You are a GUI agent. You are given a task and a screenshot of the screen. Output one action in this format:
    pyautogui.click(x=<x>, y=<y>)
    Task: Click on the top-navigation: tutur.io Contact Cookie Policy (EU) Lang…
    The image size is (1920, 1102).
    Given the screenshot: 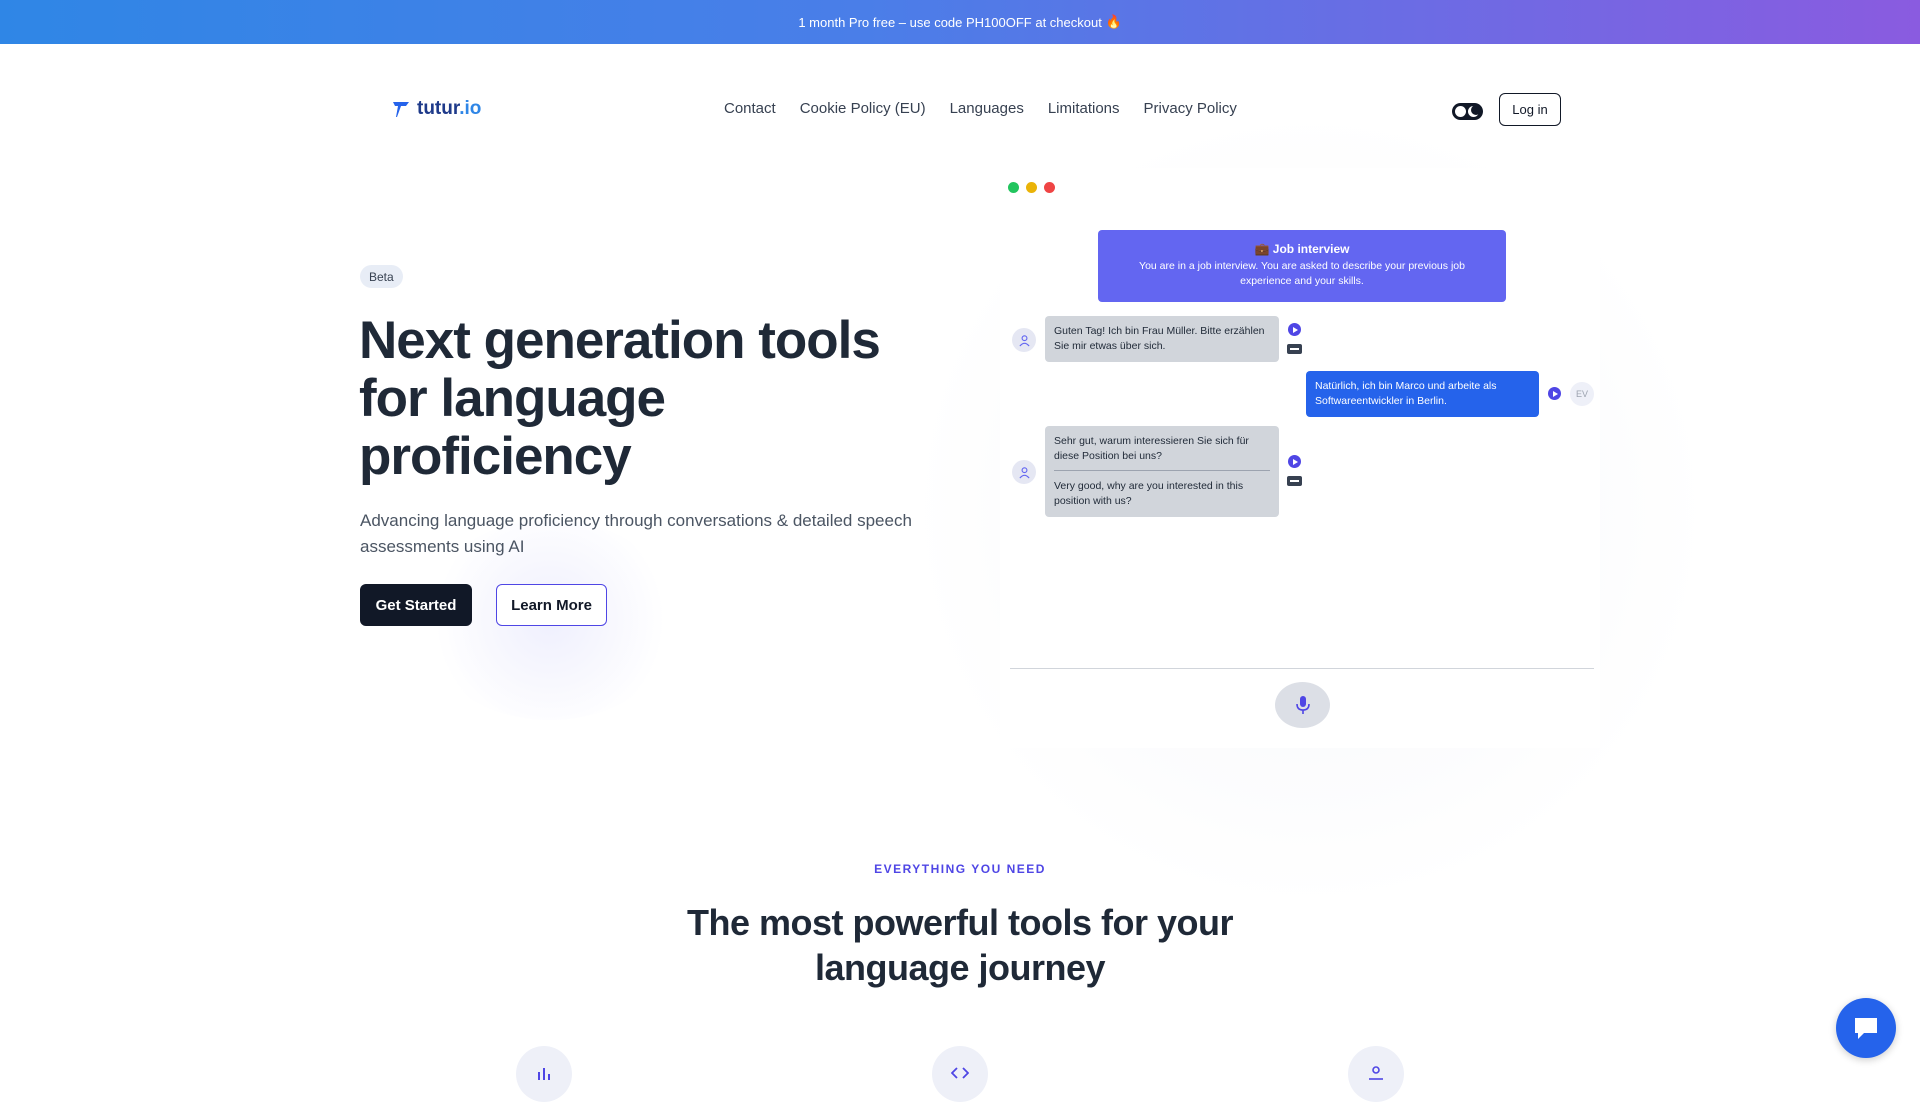 What is the action you would take?
    pyautogui.click(x=960, y=109)
    